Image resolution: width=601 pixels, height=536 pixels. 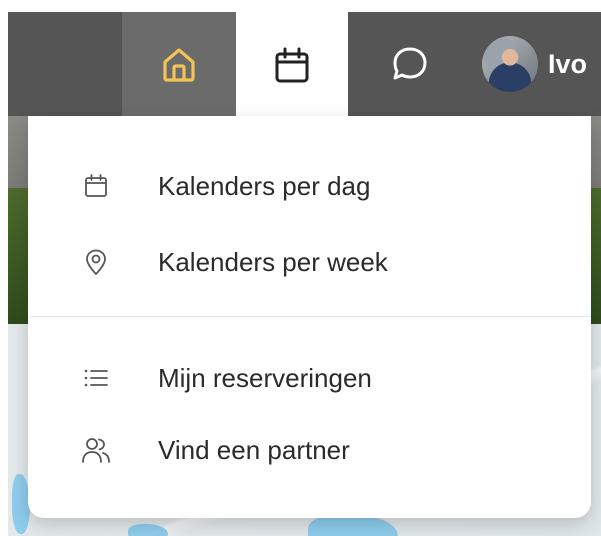 What do you see at coordinates (96, 378) in the screenshot?
I see `list-icon` at bounding box center [96, 378].